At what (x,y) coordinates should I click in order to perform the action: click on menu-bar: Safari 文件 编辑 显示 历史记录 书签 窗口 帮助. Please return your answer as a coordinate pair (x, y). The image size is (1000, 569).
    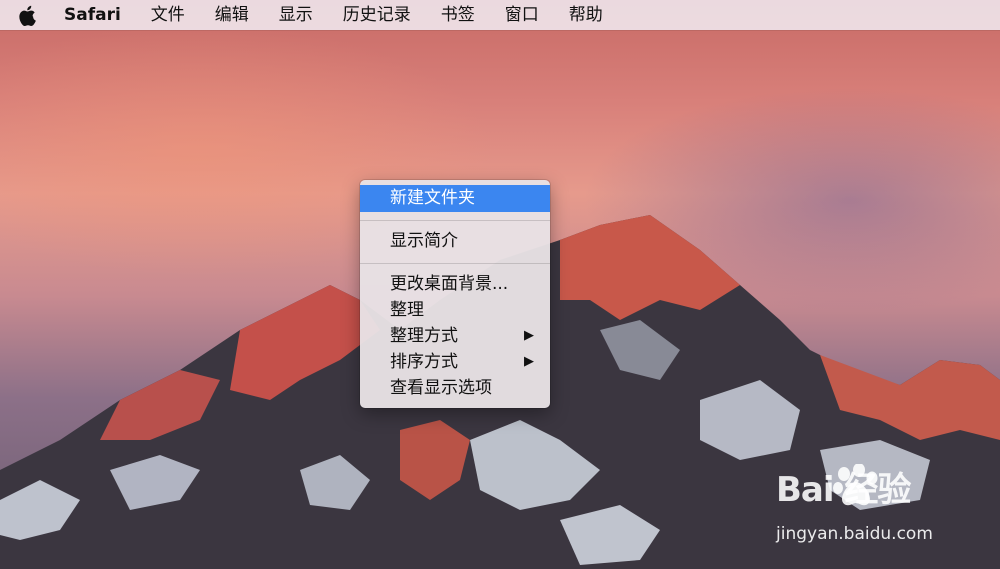
    Looking at the image, I should click on (500, 15).